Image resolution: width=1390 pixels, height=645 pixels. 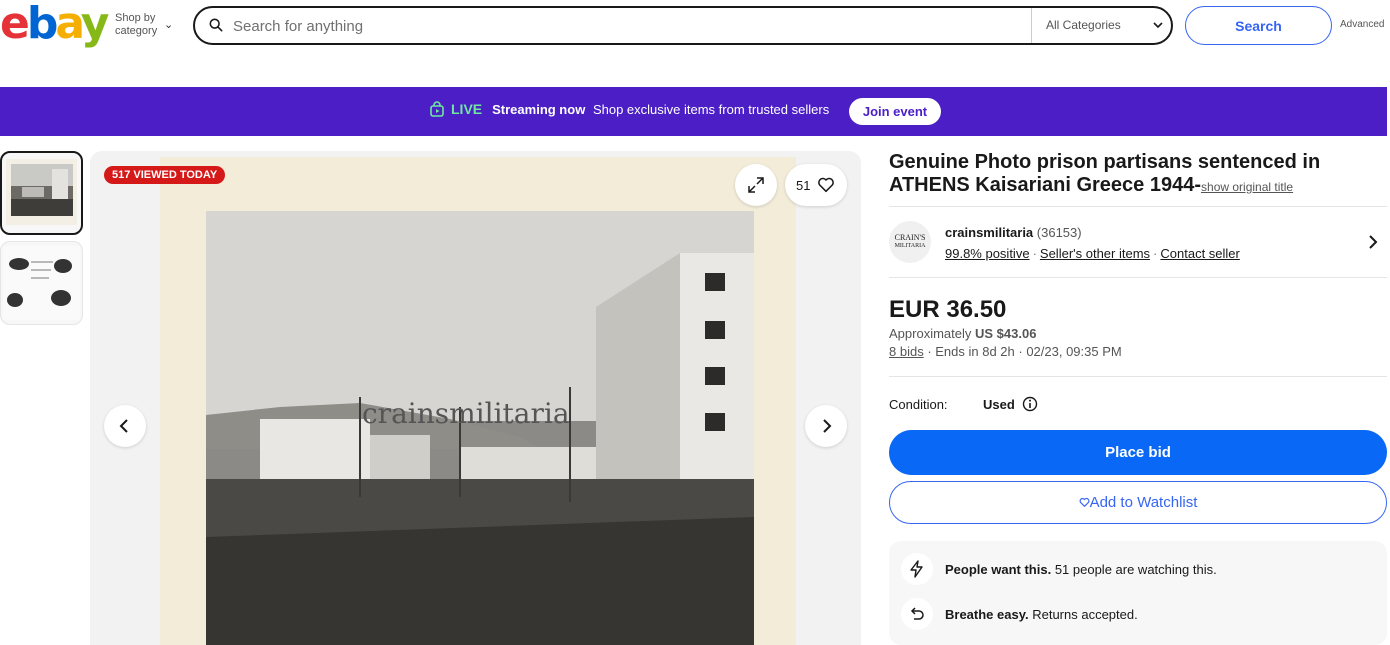 I want to click on contact-seller-link: Contact seller, so click(x=1199, y=253).